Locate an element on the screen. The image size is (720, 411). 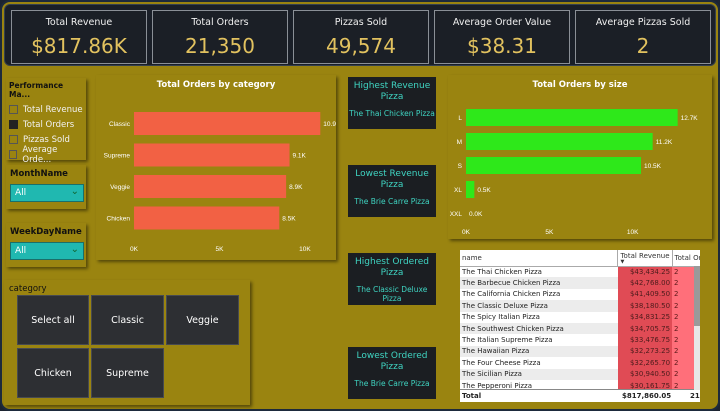
checkbox-checked-icon is located at coordinates (13, 124).